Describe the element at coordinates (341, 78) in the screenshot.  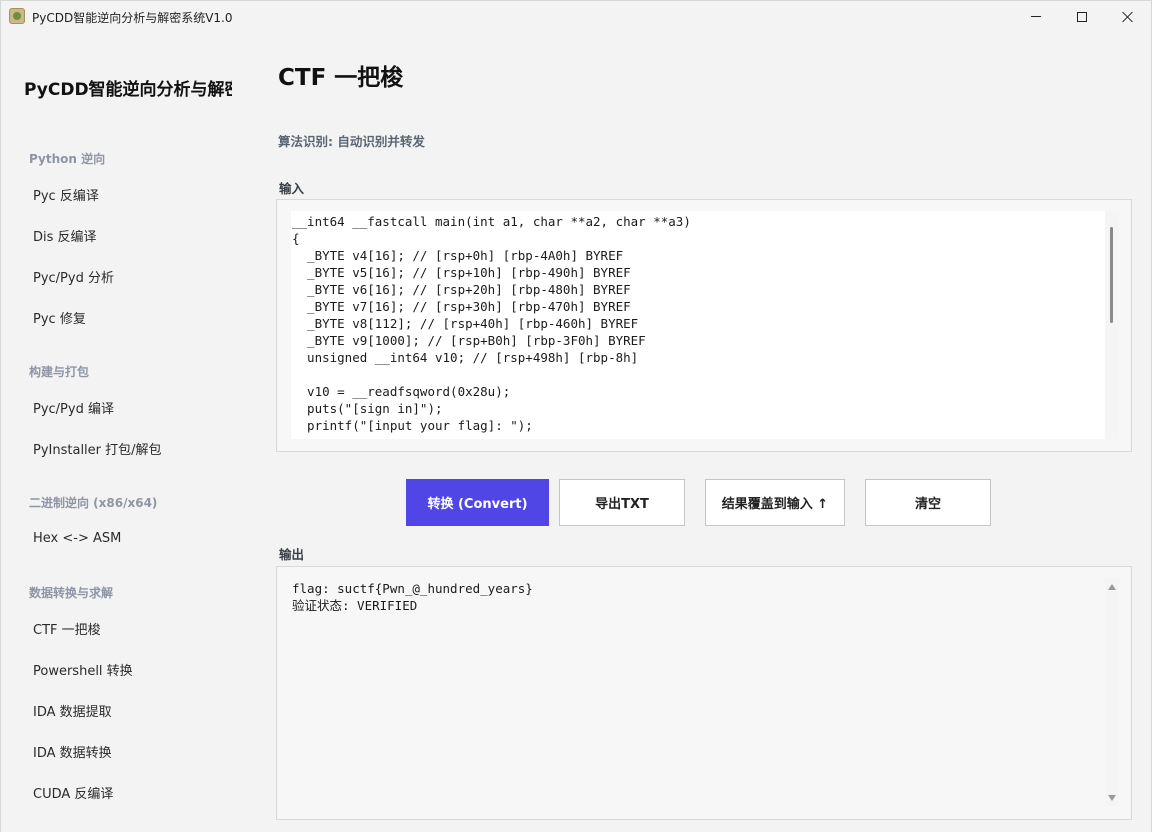
I see `page-title: CTF 一把梭` at that location.